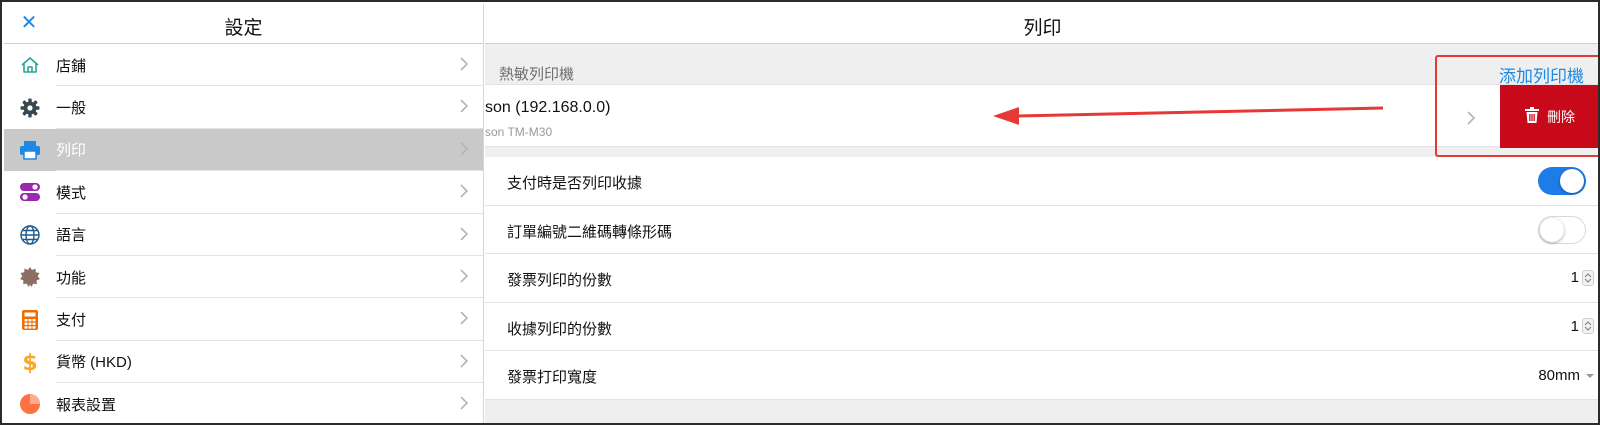 This screenshot has height=425, width=1600. Describe the element at coordinates (575, 183) in the screenshot. I see `setting-label: 支付時是否列印收據` at that location.